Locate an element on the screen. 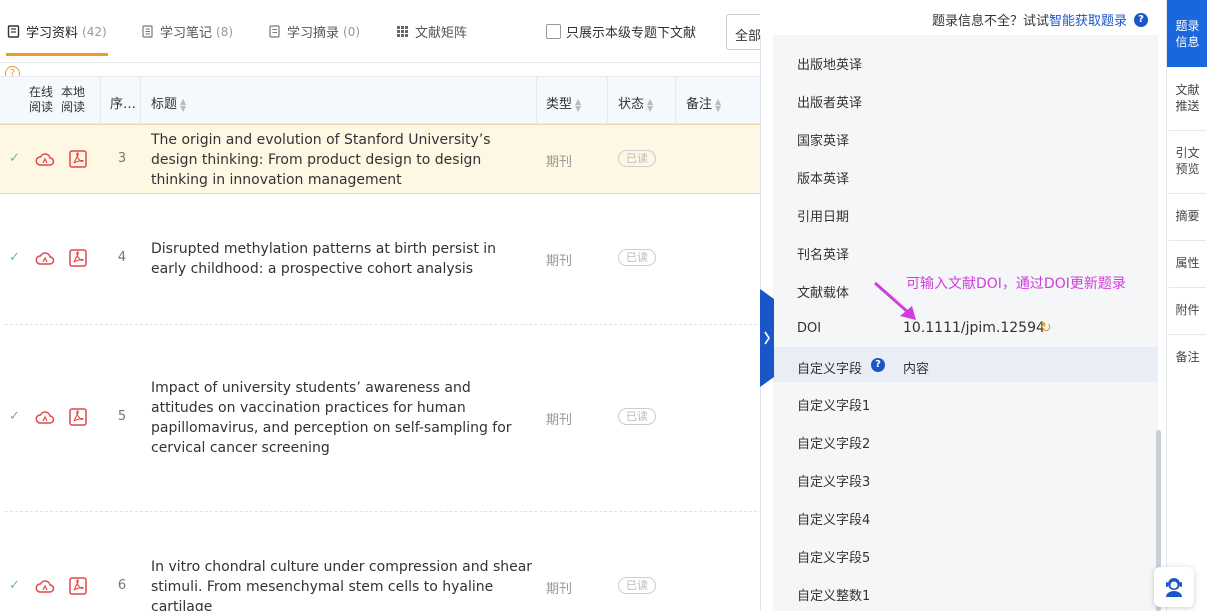 The image size is (1207, 611). tab-matrix: 文献矩阵 is located at coordinates (431, 31).